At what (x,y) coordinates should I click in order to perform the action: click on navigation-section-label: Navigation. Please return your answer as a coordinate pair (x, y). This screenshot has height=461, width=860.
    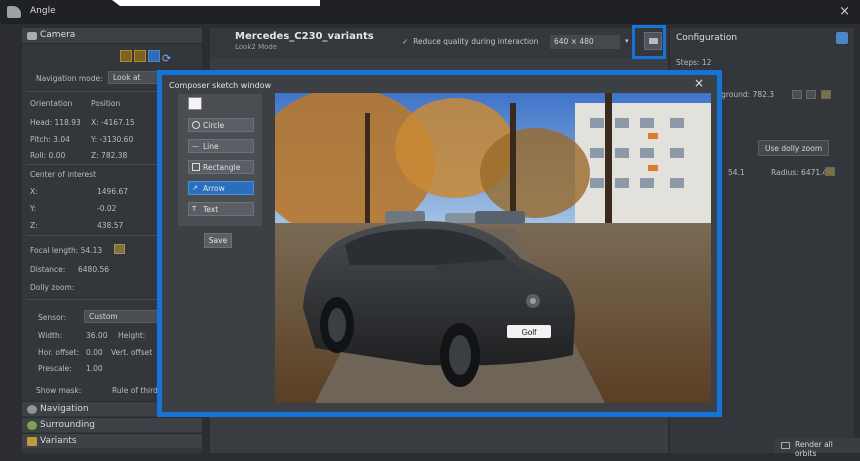
    Looking at the image, I should click on (64, 409).